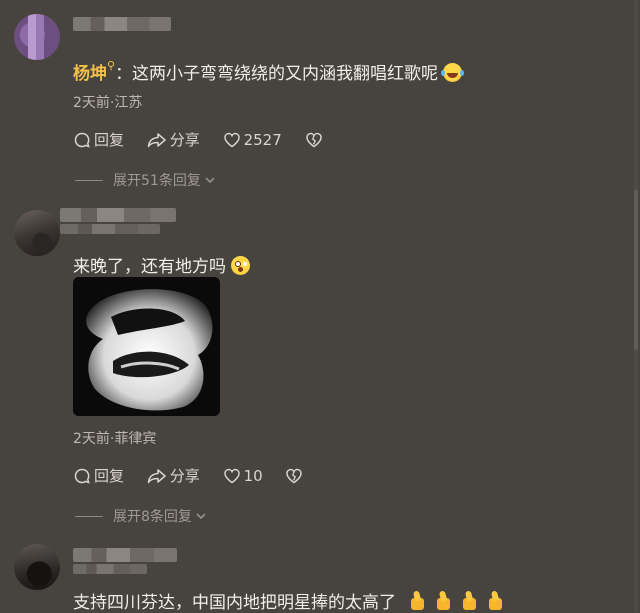 Image resolution: width=640 pixels, height=613 pixels. Describe the element at coordinates (115, 439) in the screenshot. I see `comment-meta: 2天前·菲律宾` at that location.